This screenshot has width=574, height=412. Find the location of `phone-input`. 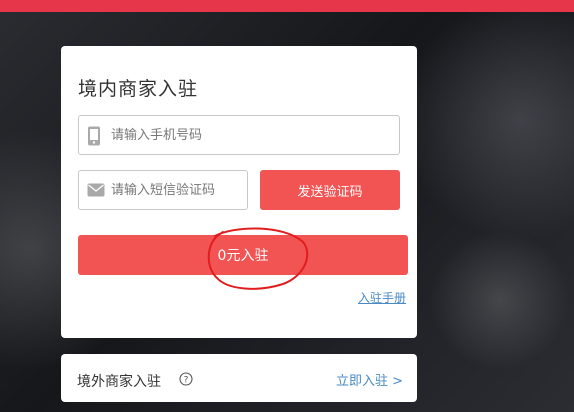

phone-input is located at coordinates (251, 135).